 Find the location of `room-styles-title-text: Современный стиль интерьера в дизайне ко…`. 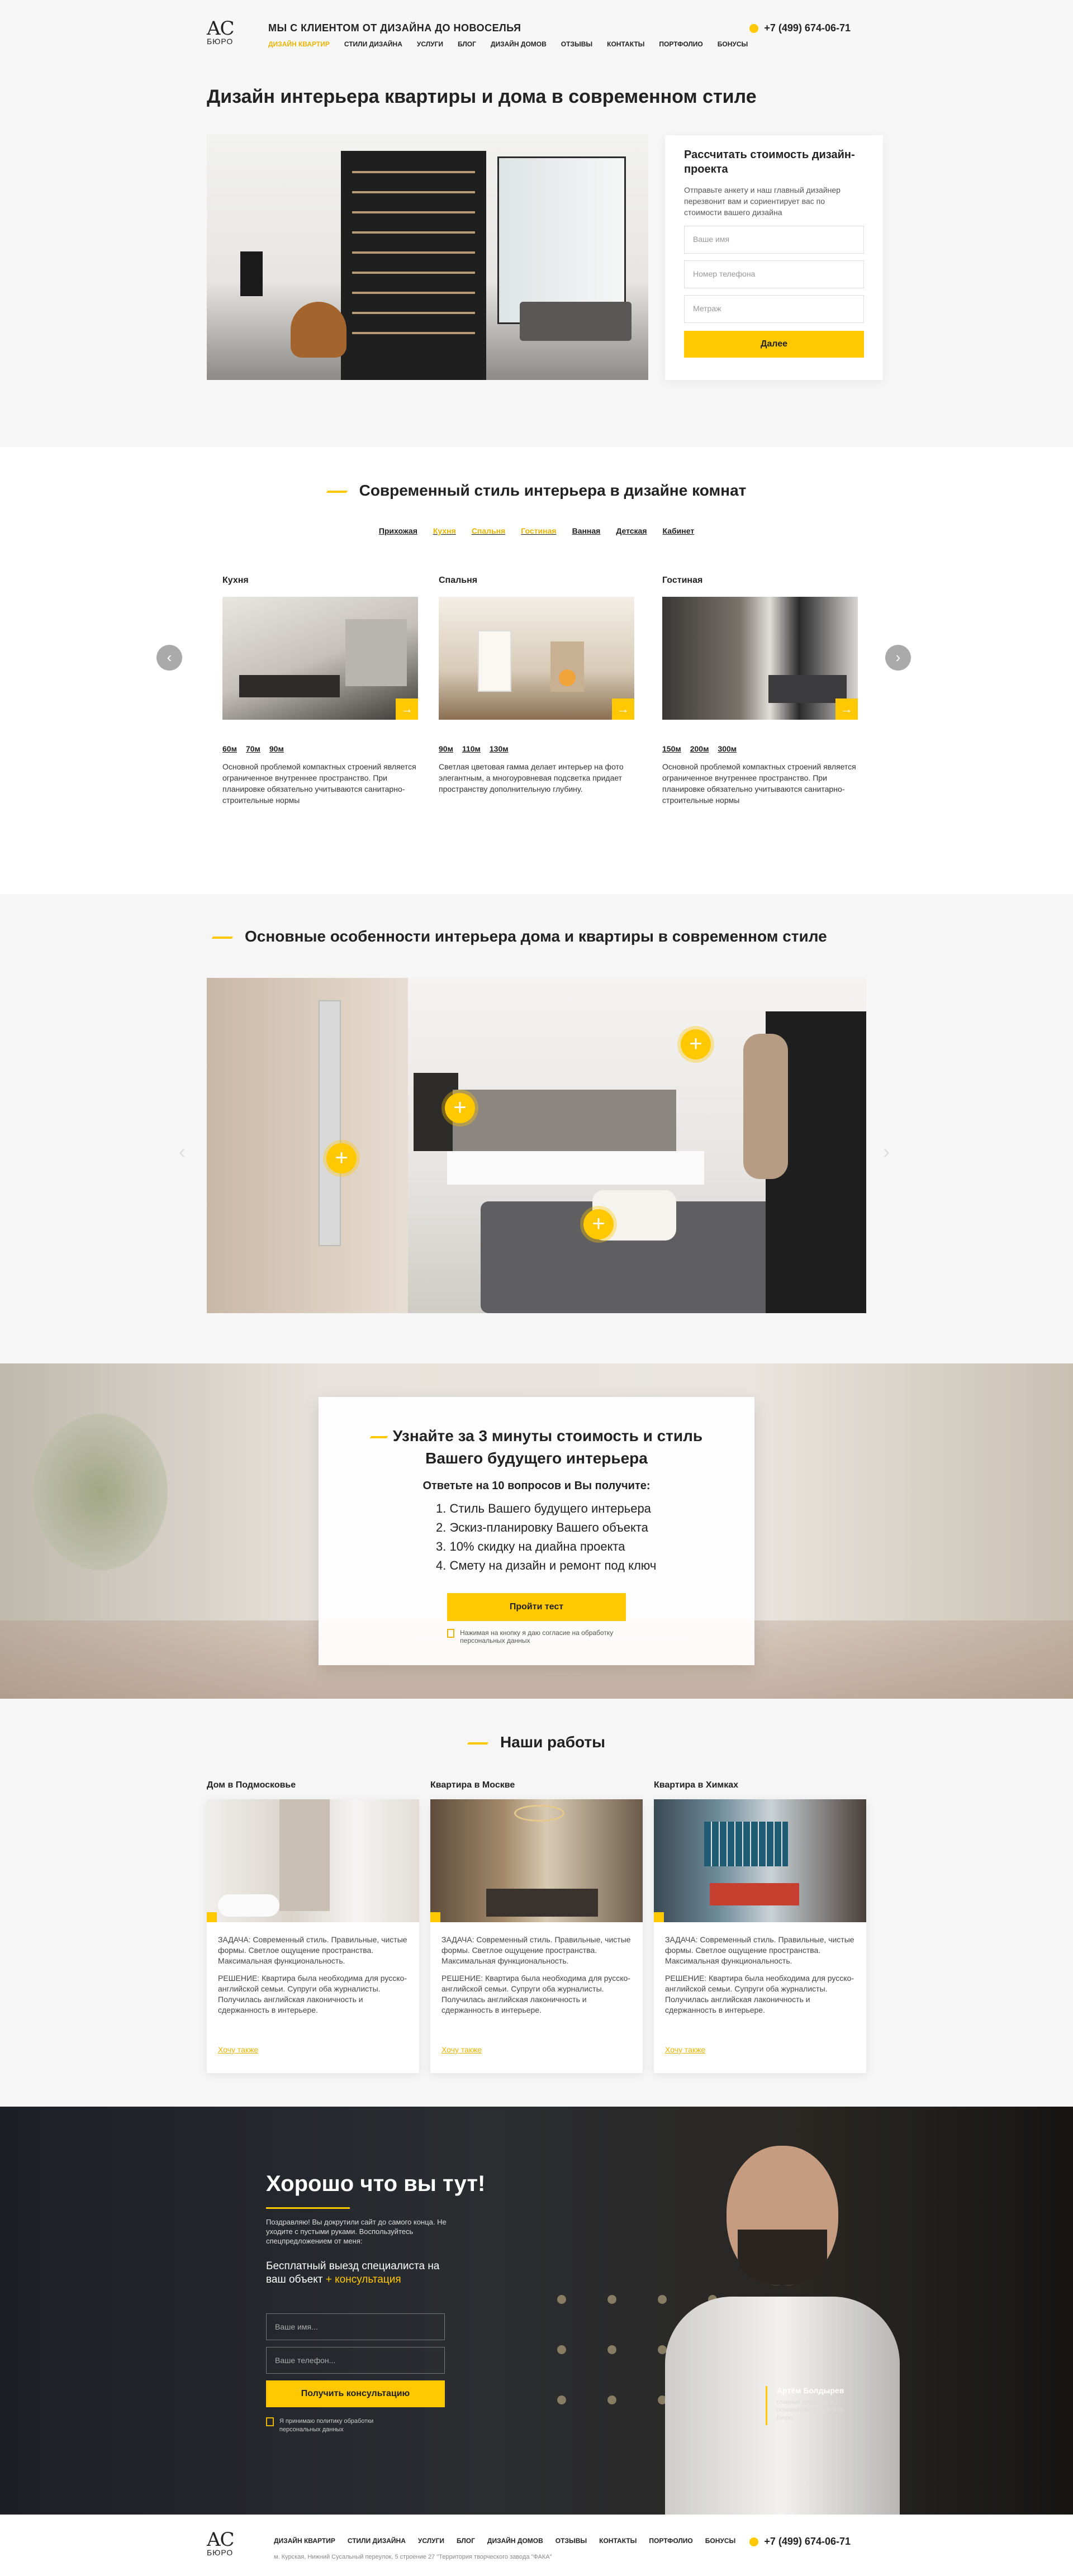

room-styles-title-text: Современный стиль интерьера в дизайне ко… is located at coordinates (553, 491).